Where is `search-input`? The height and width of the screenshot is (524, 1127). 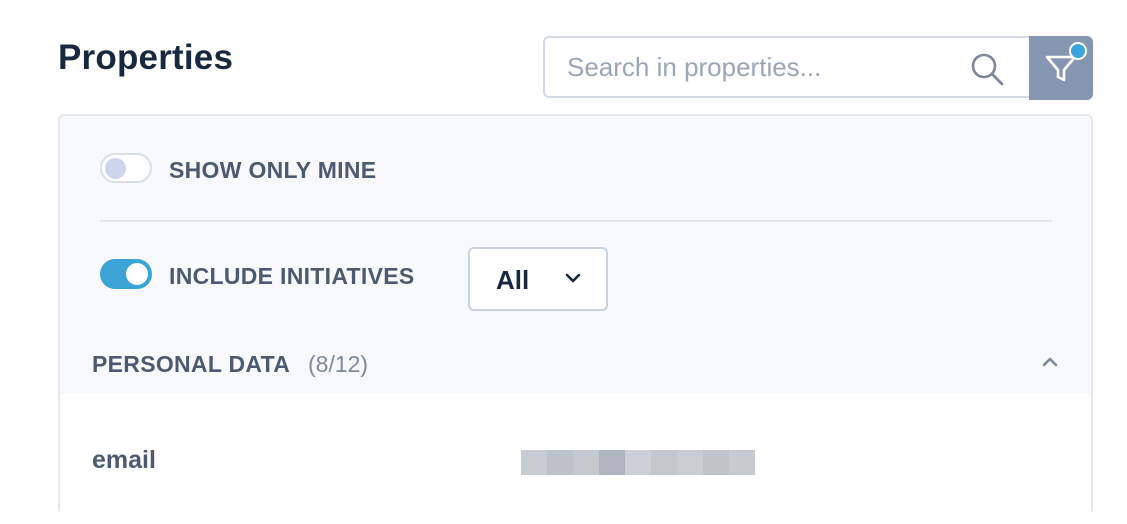
search-input is located at coordinates (762, 67).